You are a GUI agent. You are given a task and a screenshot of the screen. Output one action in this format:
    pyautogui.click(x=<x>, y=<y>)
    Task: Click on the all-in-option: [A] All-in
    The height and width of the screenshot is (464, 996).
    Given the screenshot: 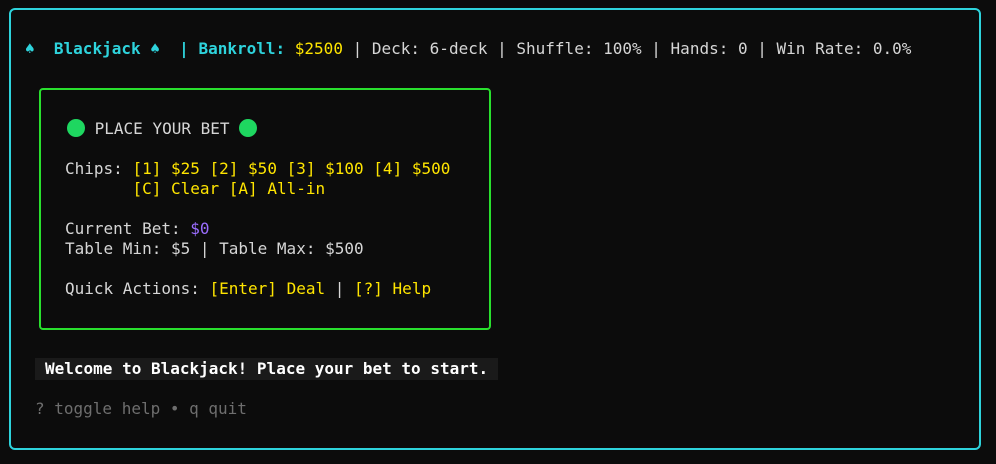 What is the action you would take?
    pyautogui.click(x=277, y=188)
    